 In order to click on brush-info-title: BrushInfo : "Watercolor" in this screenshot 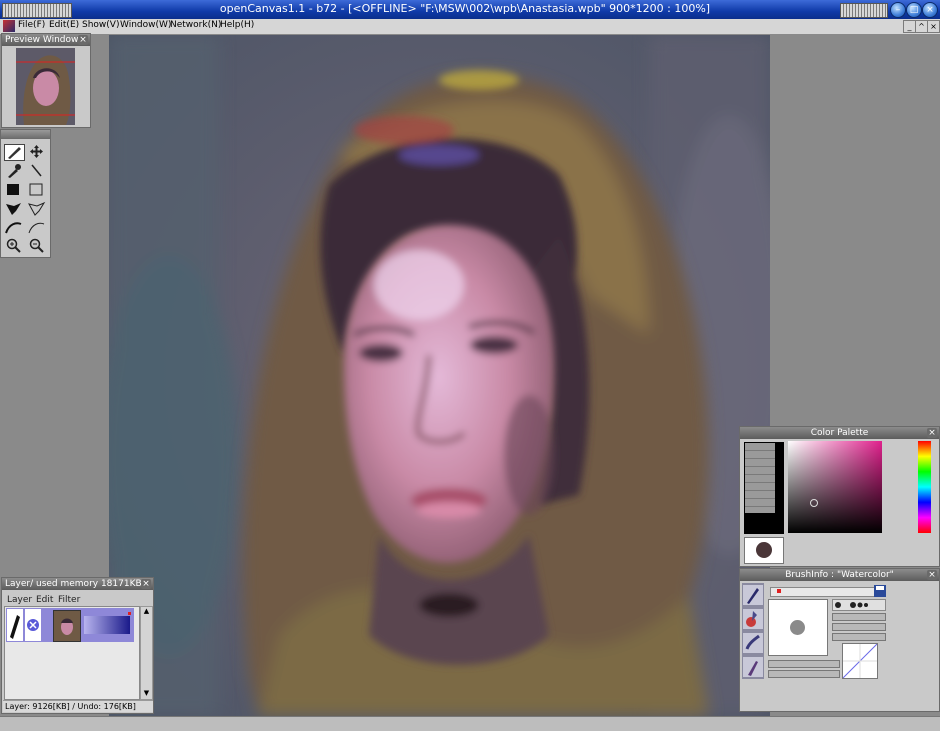, I will do `click(839, 575)`.